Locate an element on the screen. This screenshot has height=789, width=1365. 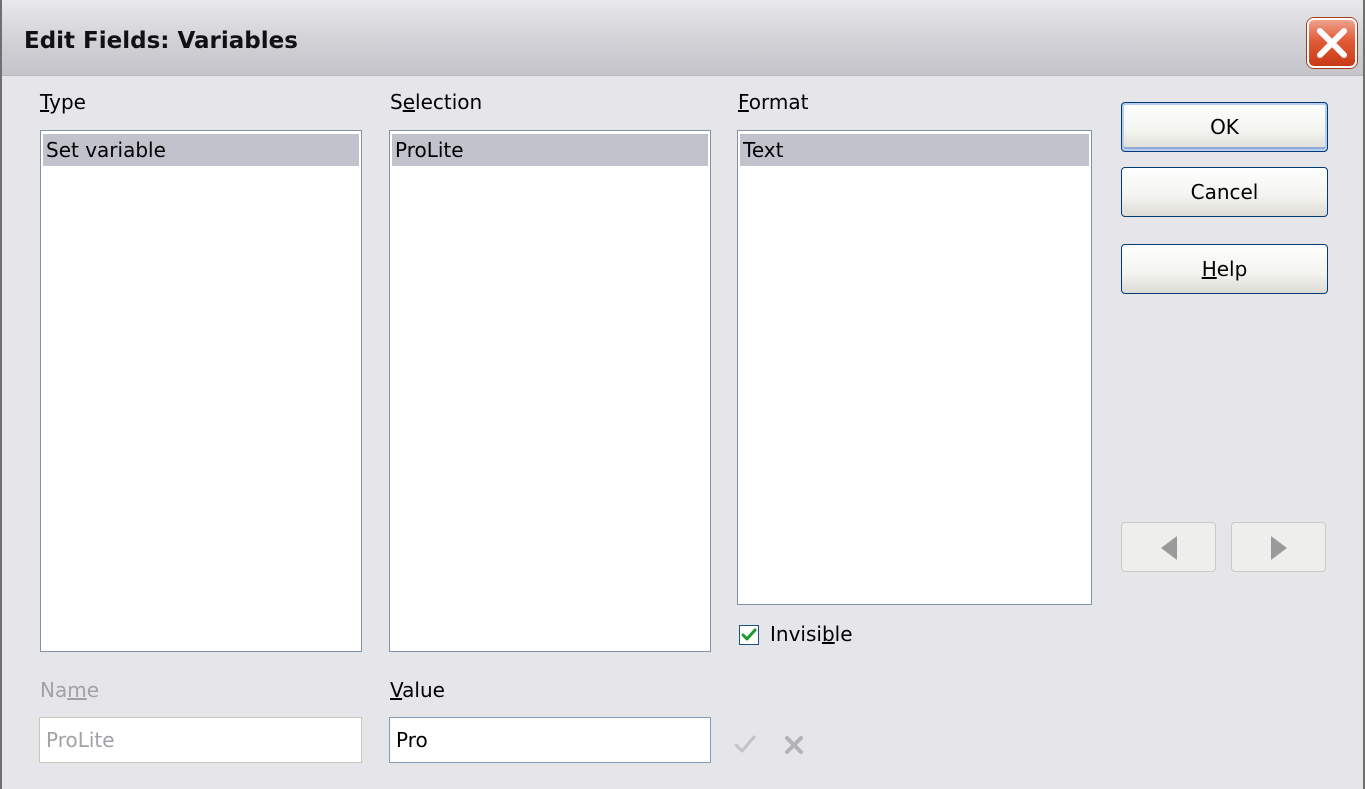
value-label: Value is located at coordinates (417, 690).